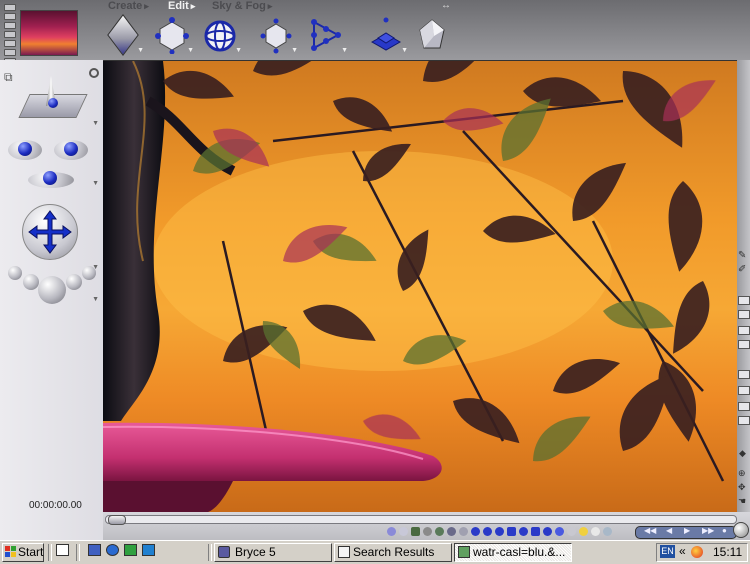 The image size is (750, 564). Describe the element at coordinates (446, 5) in the screenshot. I see `resize-arrows-icon: ↔` at that location.